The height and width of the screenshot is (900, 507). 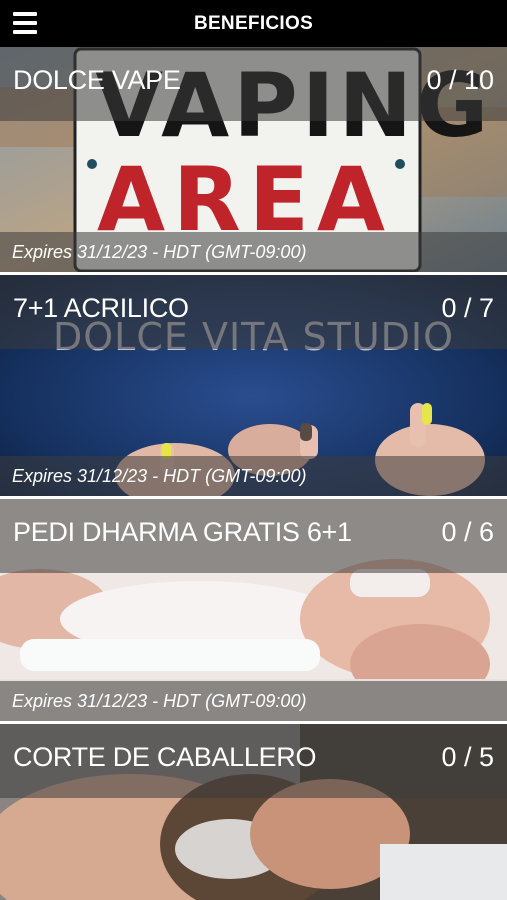 What do you see at coordinates (467, 532) in the screenshot?
I see `card-count: 0 / 6` at bounding box center [467, 532].